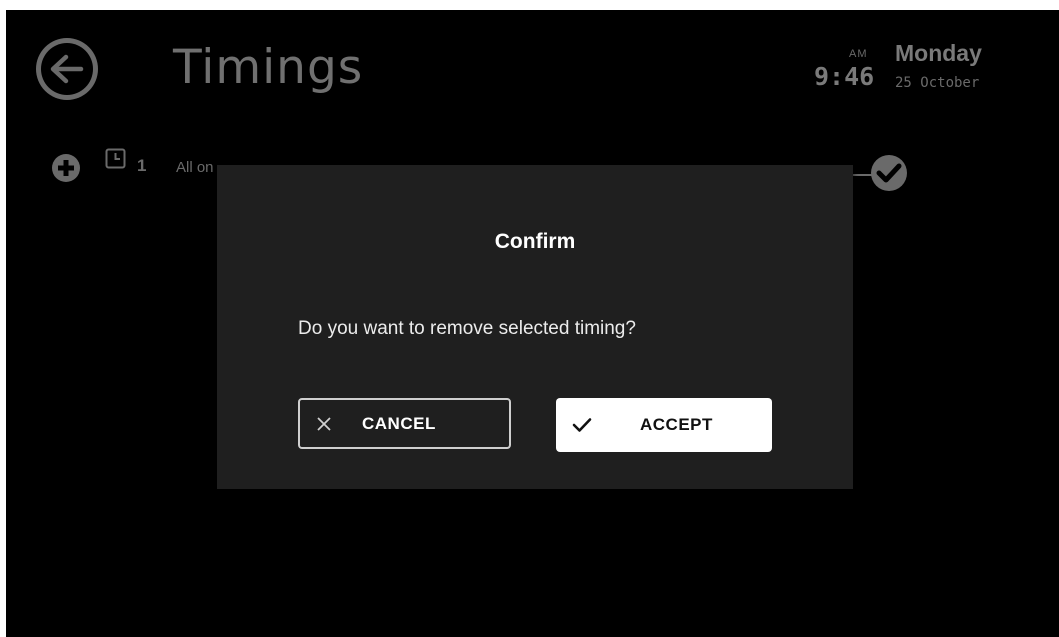 The height and width of the screenshot is (637, 1059). Describe the element at coordinates (467, 328) in the screenshot. I see `dialog-message: Do you want to remove selected timing?` at that location.